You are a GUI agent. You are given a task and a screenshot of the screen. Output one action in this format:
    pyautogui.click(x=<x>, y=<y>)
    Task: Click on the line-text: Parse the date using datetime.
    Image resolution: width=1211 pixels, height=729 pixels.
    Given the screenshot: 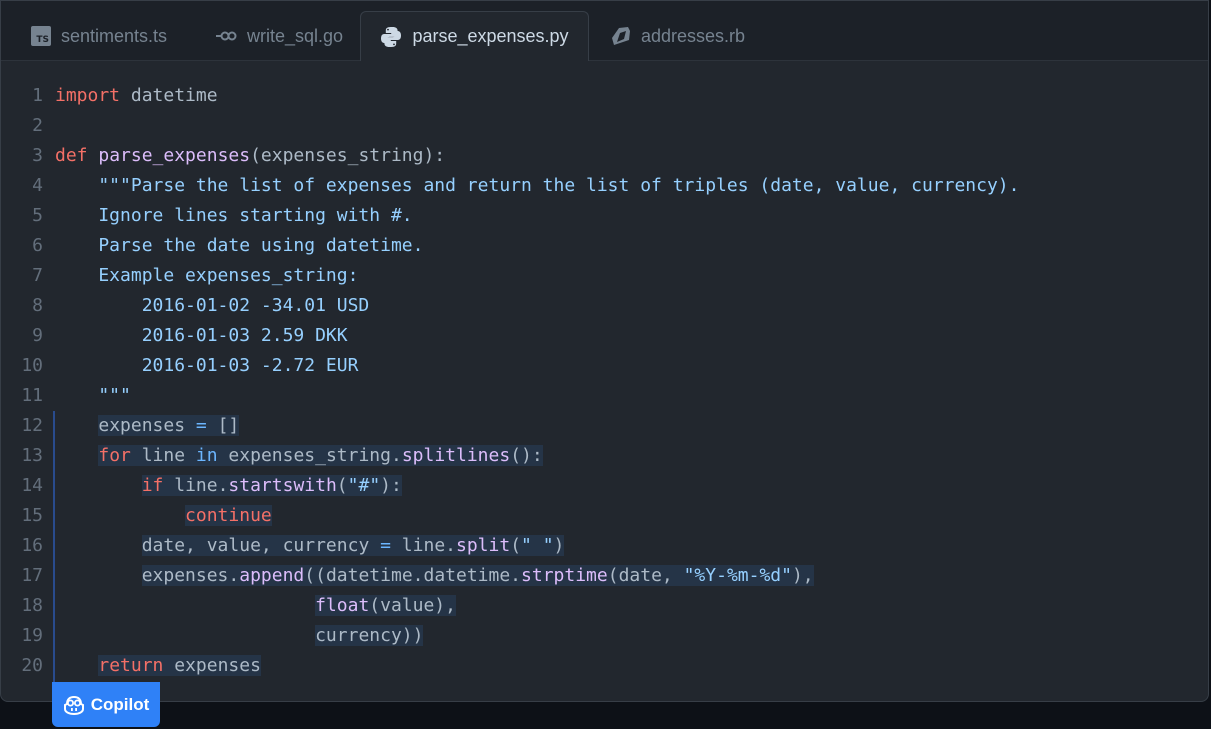 What is the action you would take?
    pyautogui.click(x=239, y=246)
    